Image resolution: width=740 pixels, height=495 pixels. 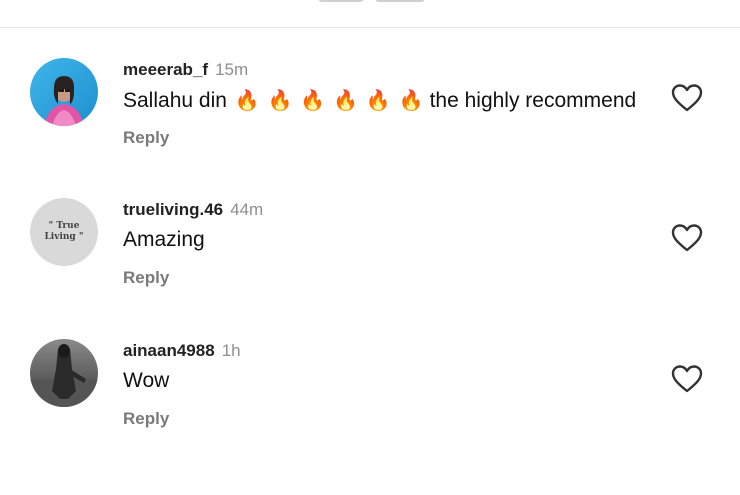 I want to click on timestamp: 44m, so click(x=247, y=209).